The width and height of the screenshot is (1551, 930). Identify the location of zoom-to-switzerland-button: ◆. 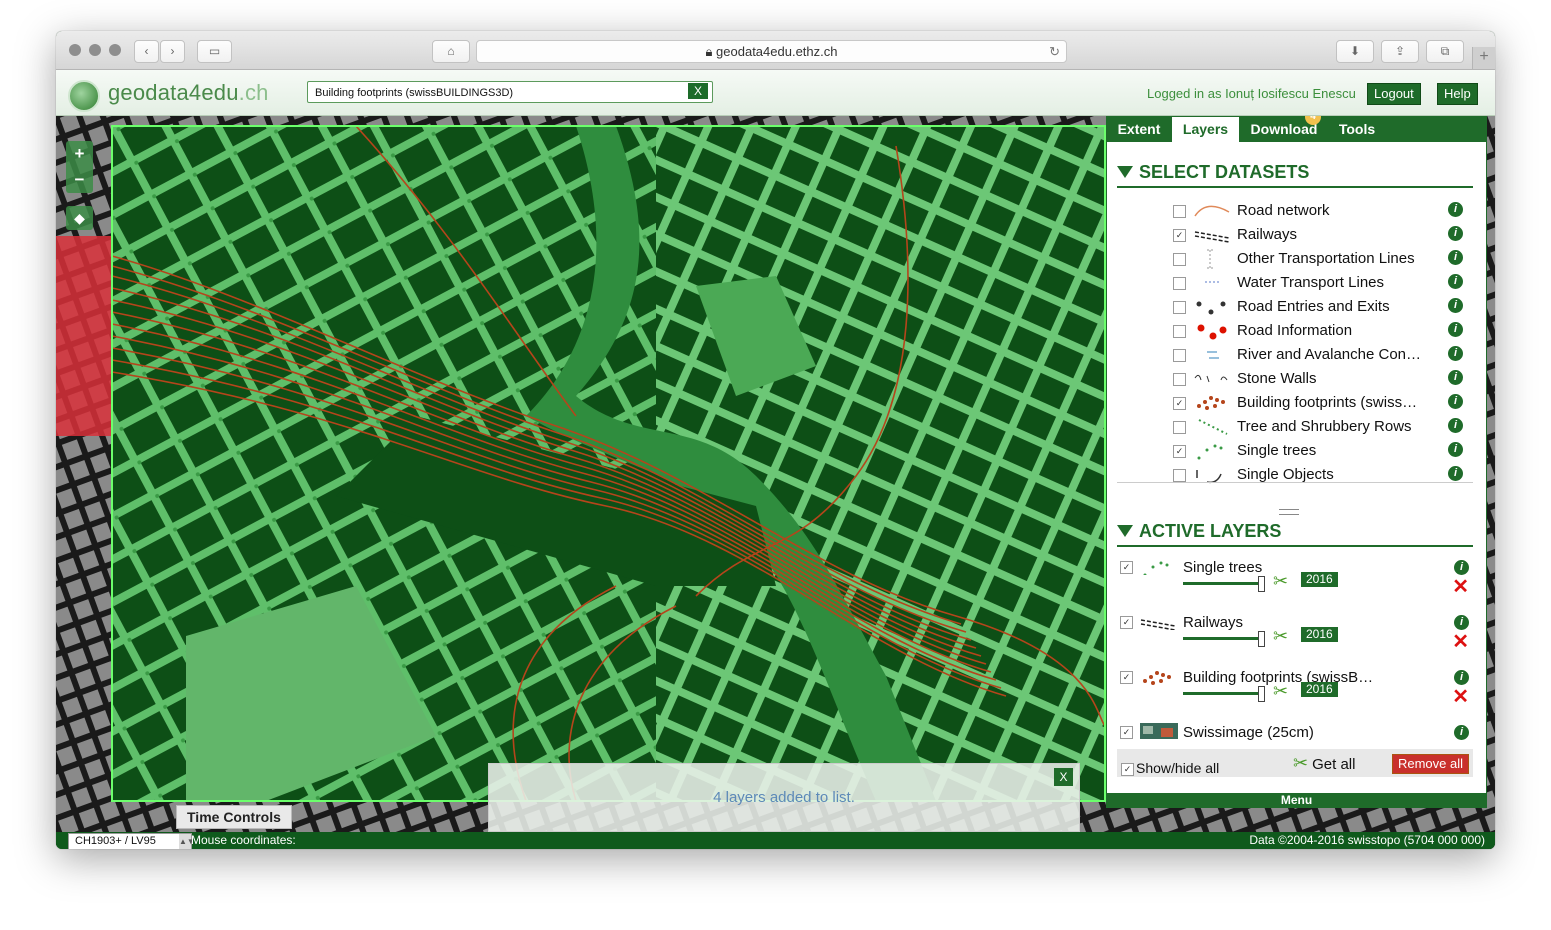
(79, 218).